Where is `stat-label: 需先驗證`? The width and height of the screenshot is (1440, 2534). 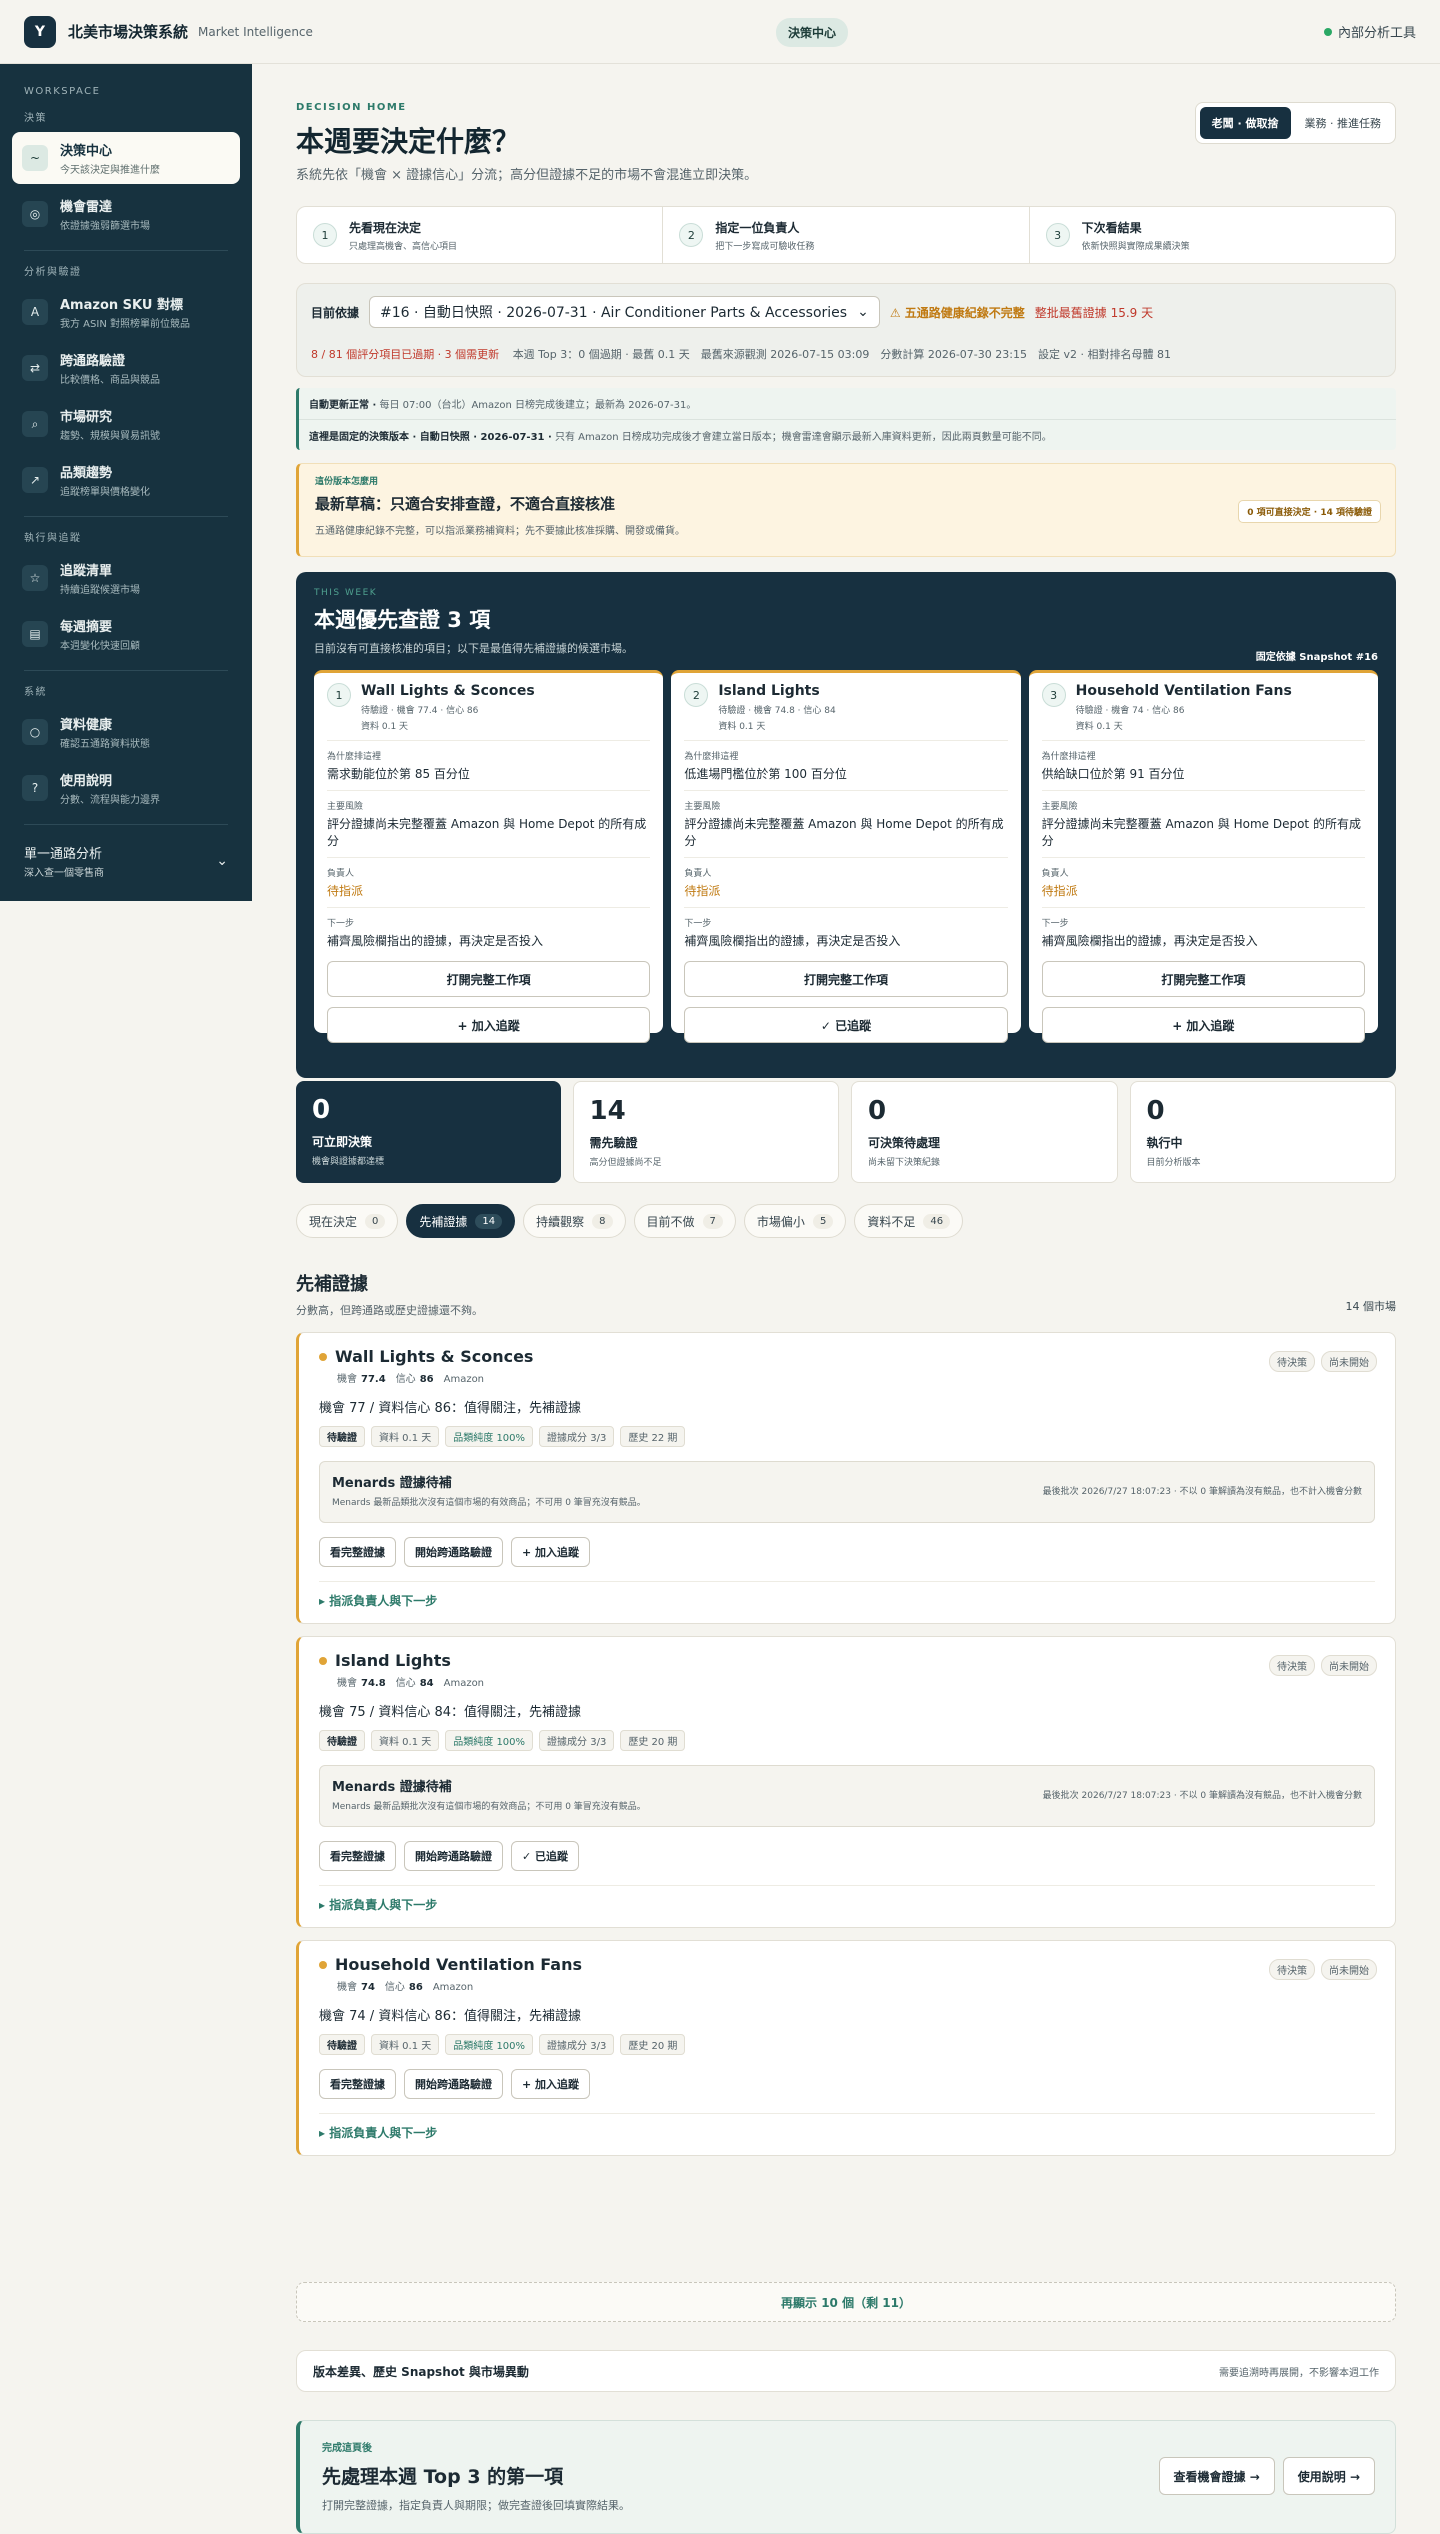 stat-label: 需先驗證 is located at coordinates (613, 1143).